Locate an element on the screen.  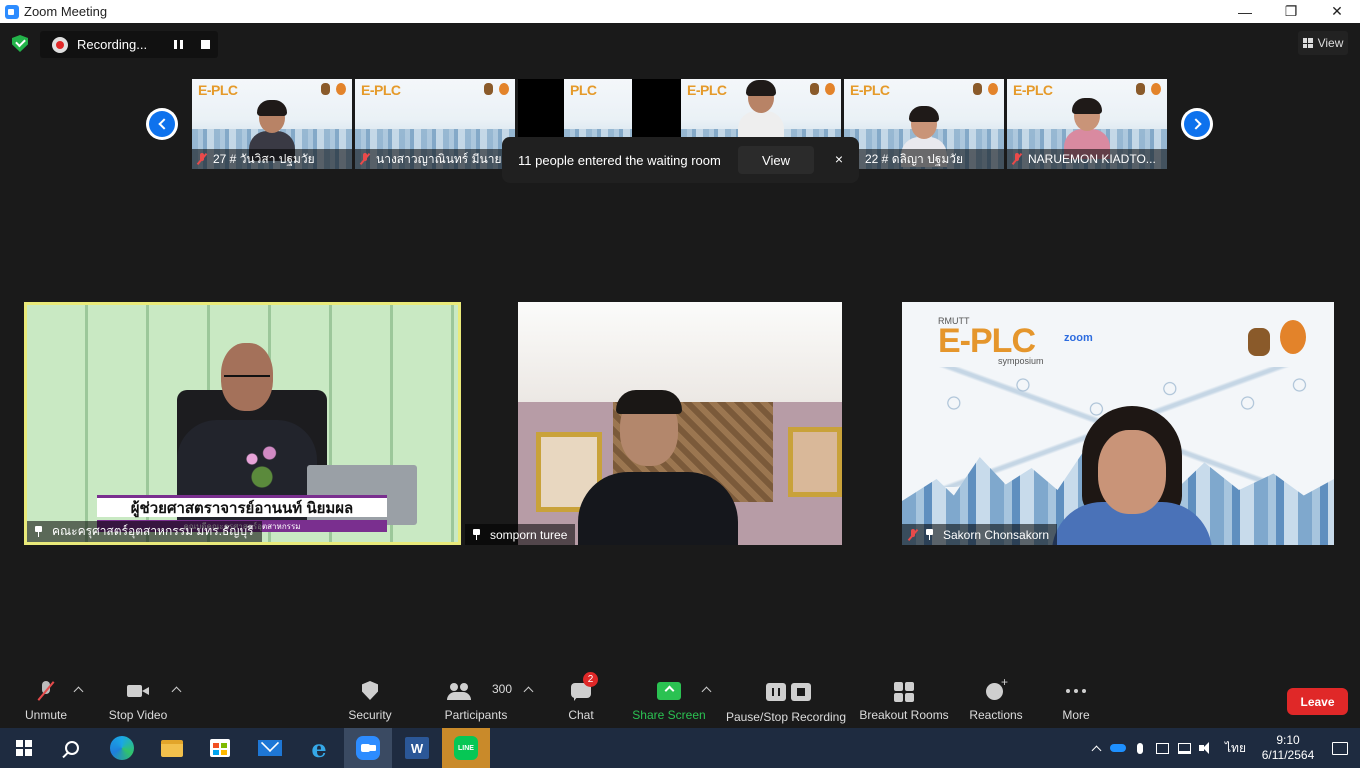
waiting-room-view-button: View is located at coordinates (776, 160).